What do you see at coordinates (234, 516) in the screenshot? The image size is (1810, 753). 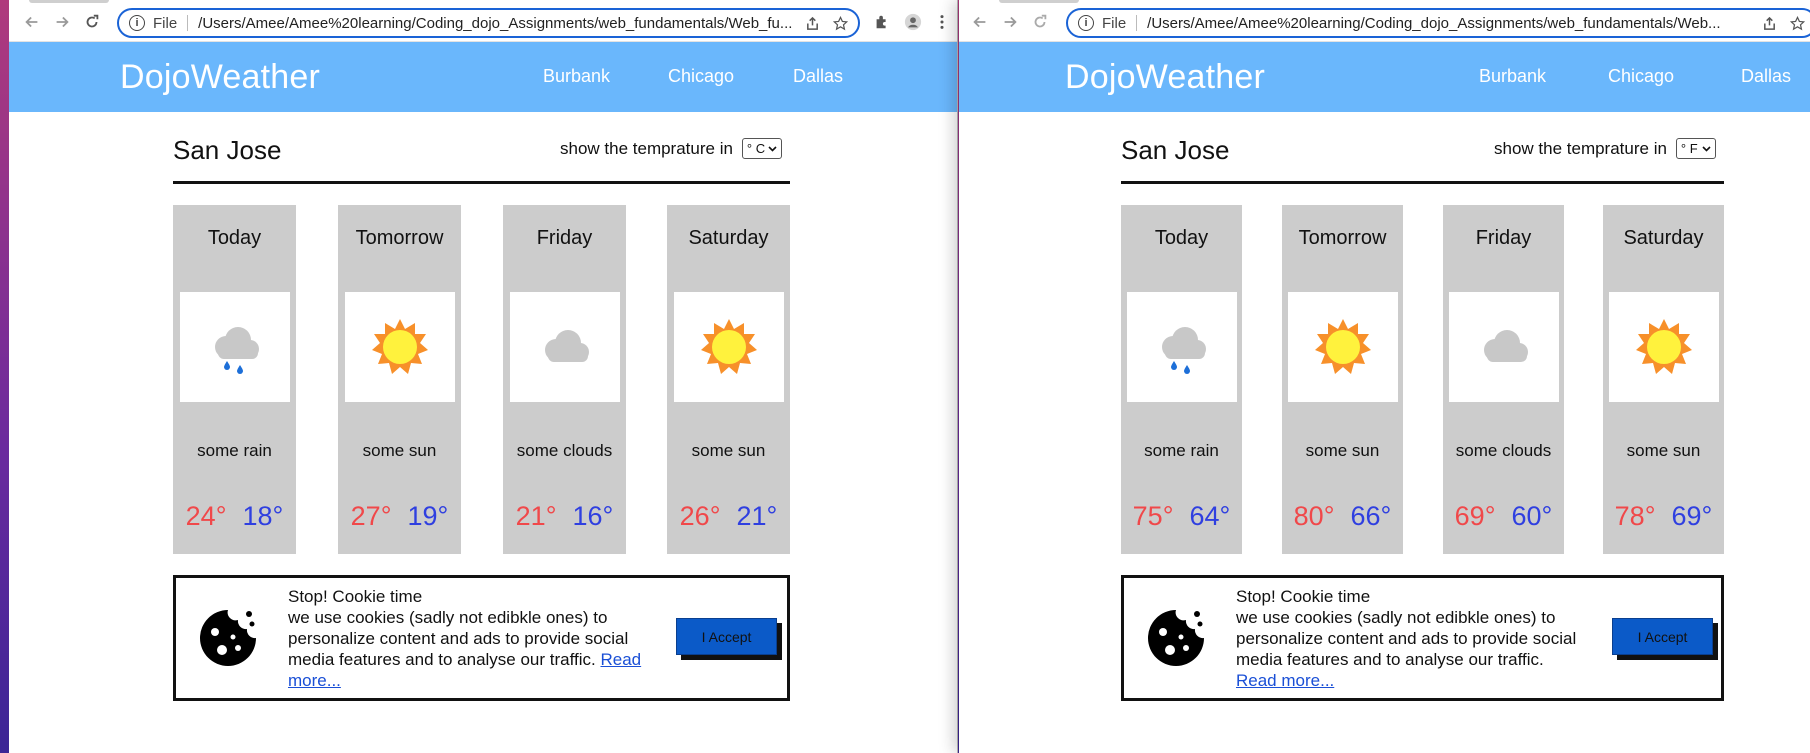 I see `forecast-temps: 24° 18°` at bounding box center [234, 516].